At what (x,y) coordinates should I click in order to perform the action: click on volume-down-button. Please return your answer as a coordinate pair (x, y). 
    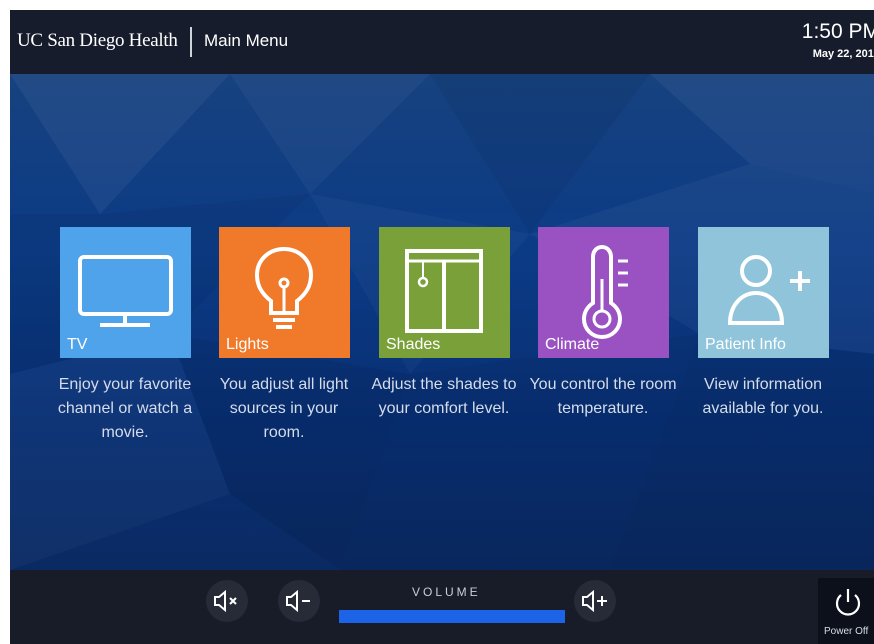
    Looking at the image, I should click on (299, 601).